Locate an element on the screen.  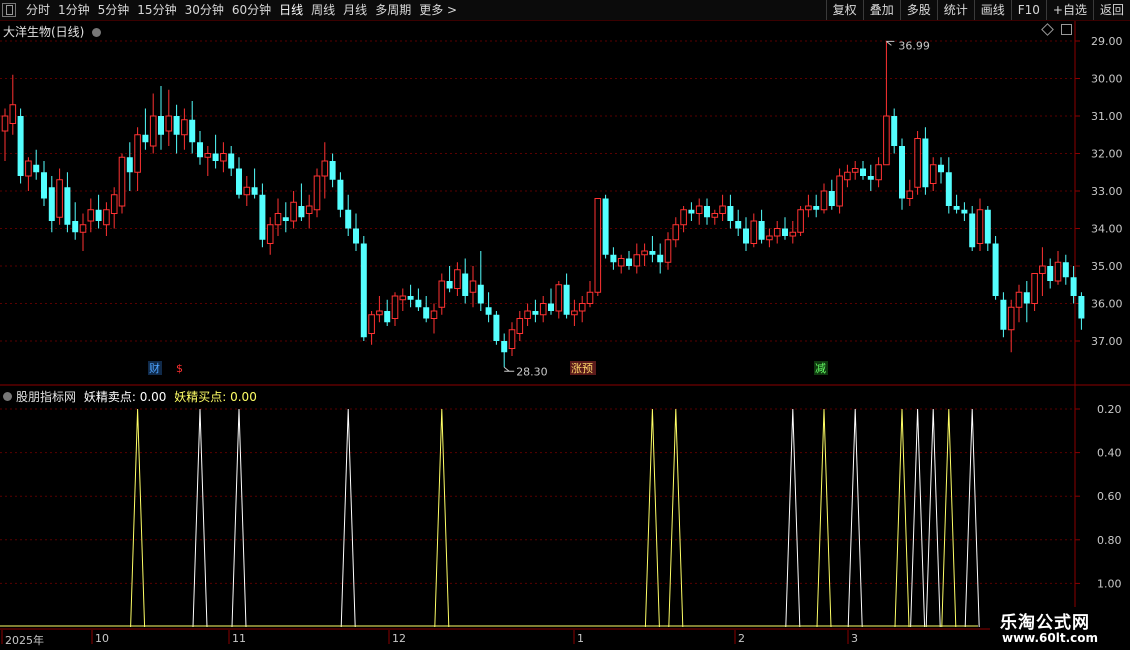
x-axis-label: 2025年 is located at coordinates (24, 640).